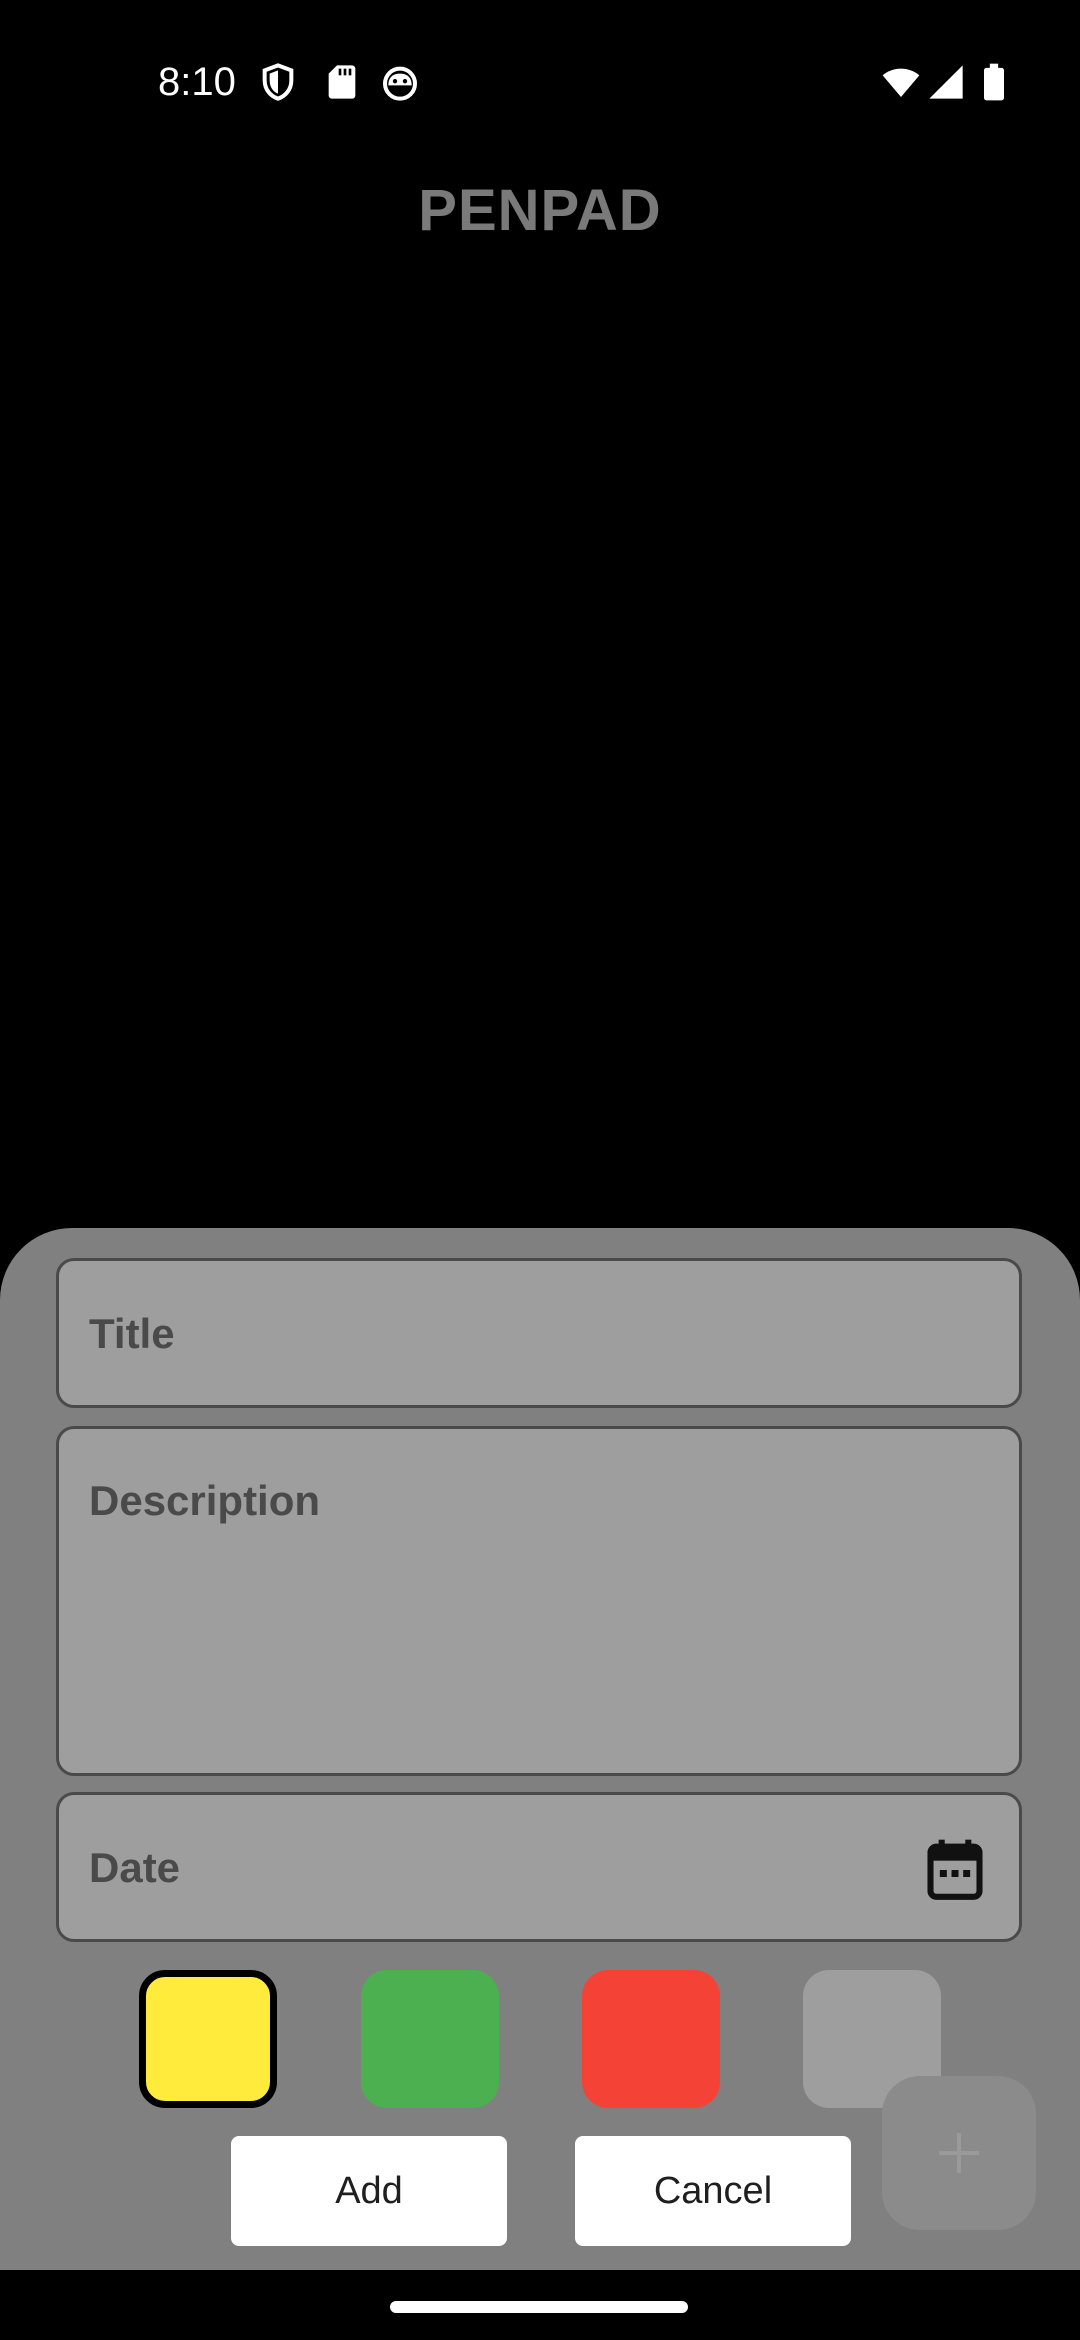  I want to click on color-swatch-red, so click(651, 2039).